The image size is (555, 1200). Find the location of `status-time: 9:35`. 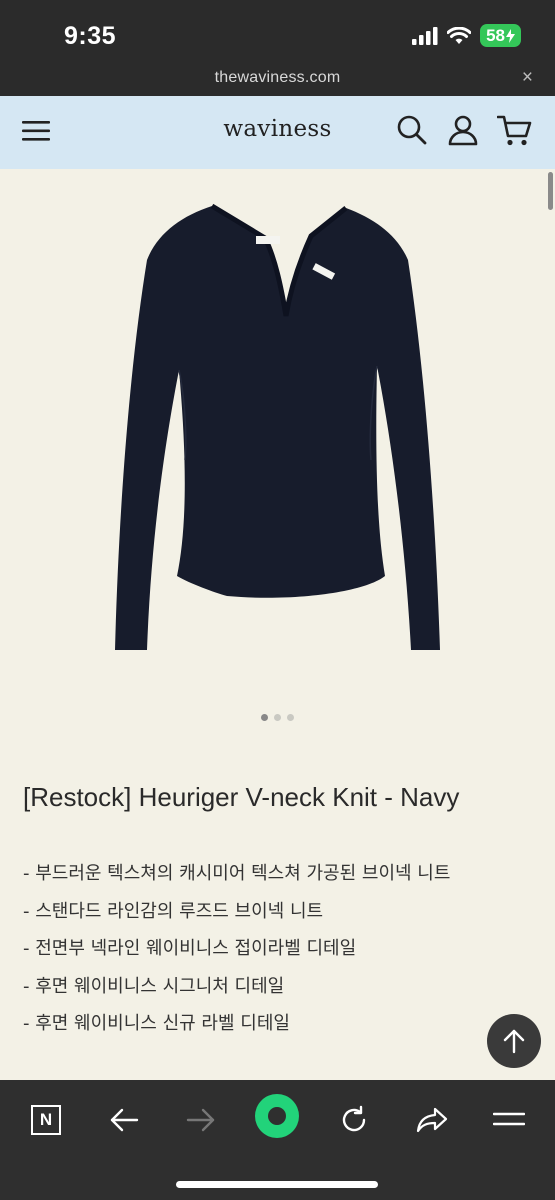

status-time: 9:35 is located at coordinates (90, 36).